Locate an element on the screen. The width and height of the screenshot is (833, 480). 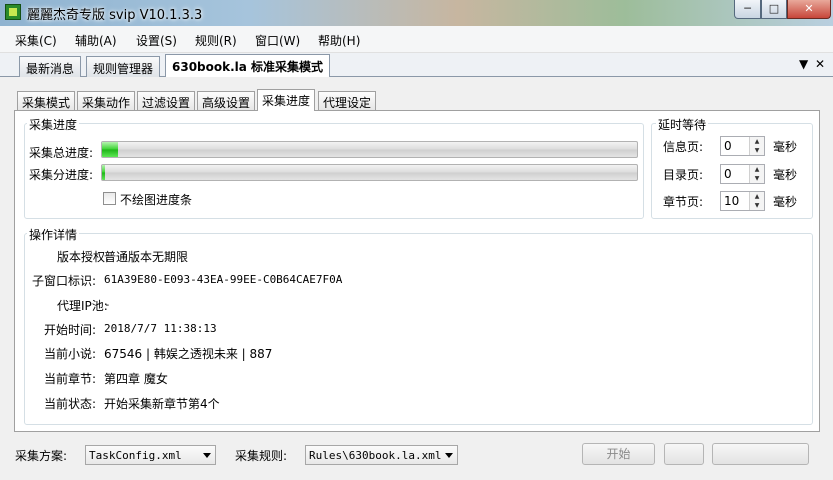
info-page-unit: 毫秒 is located at coordinates (785, 147).